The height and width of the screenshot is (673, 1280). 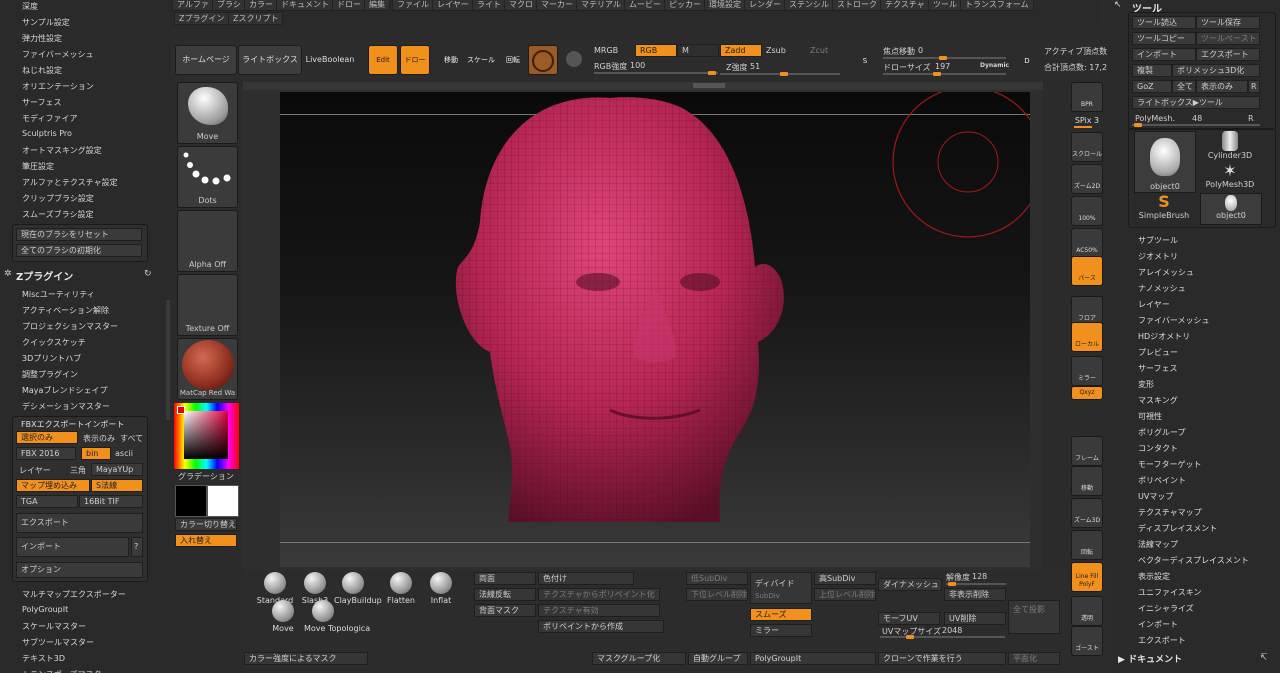 I want to click on mask-by-intensity-button: カラー強度によるマスク, so click(x=306, y=658).